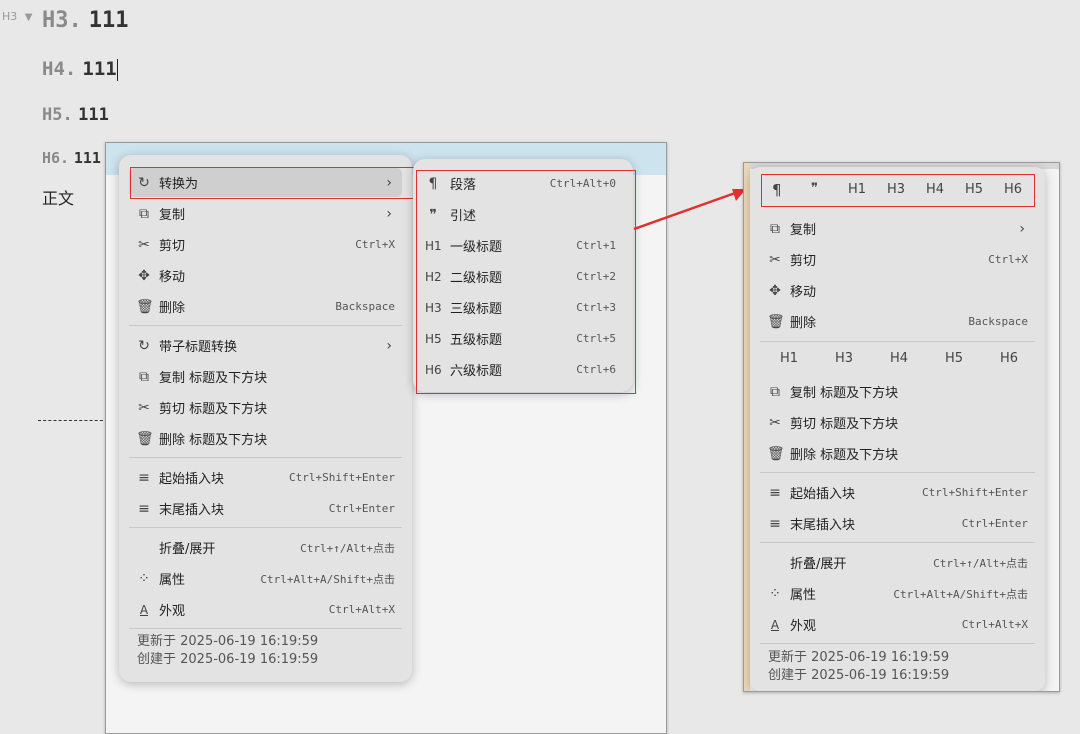 The image size is (1080, 734). I want to click on heading-convert-row: H1 H3 H4 H5 H6, so click(897, 363).